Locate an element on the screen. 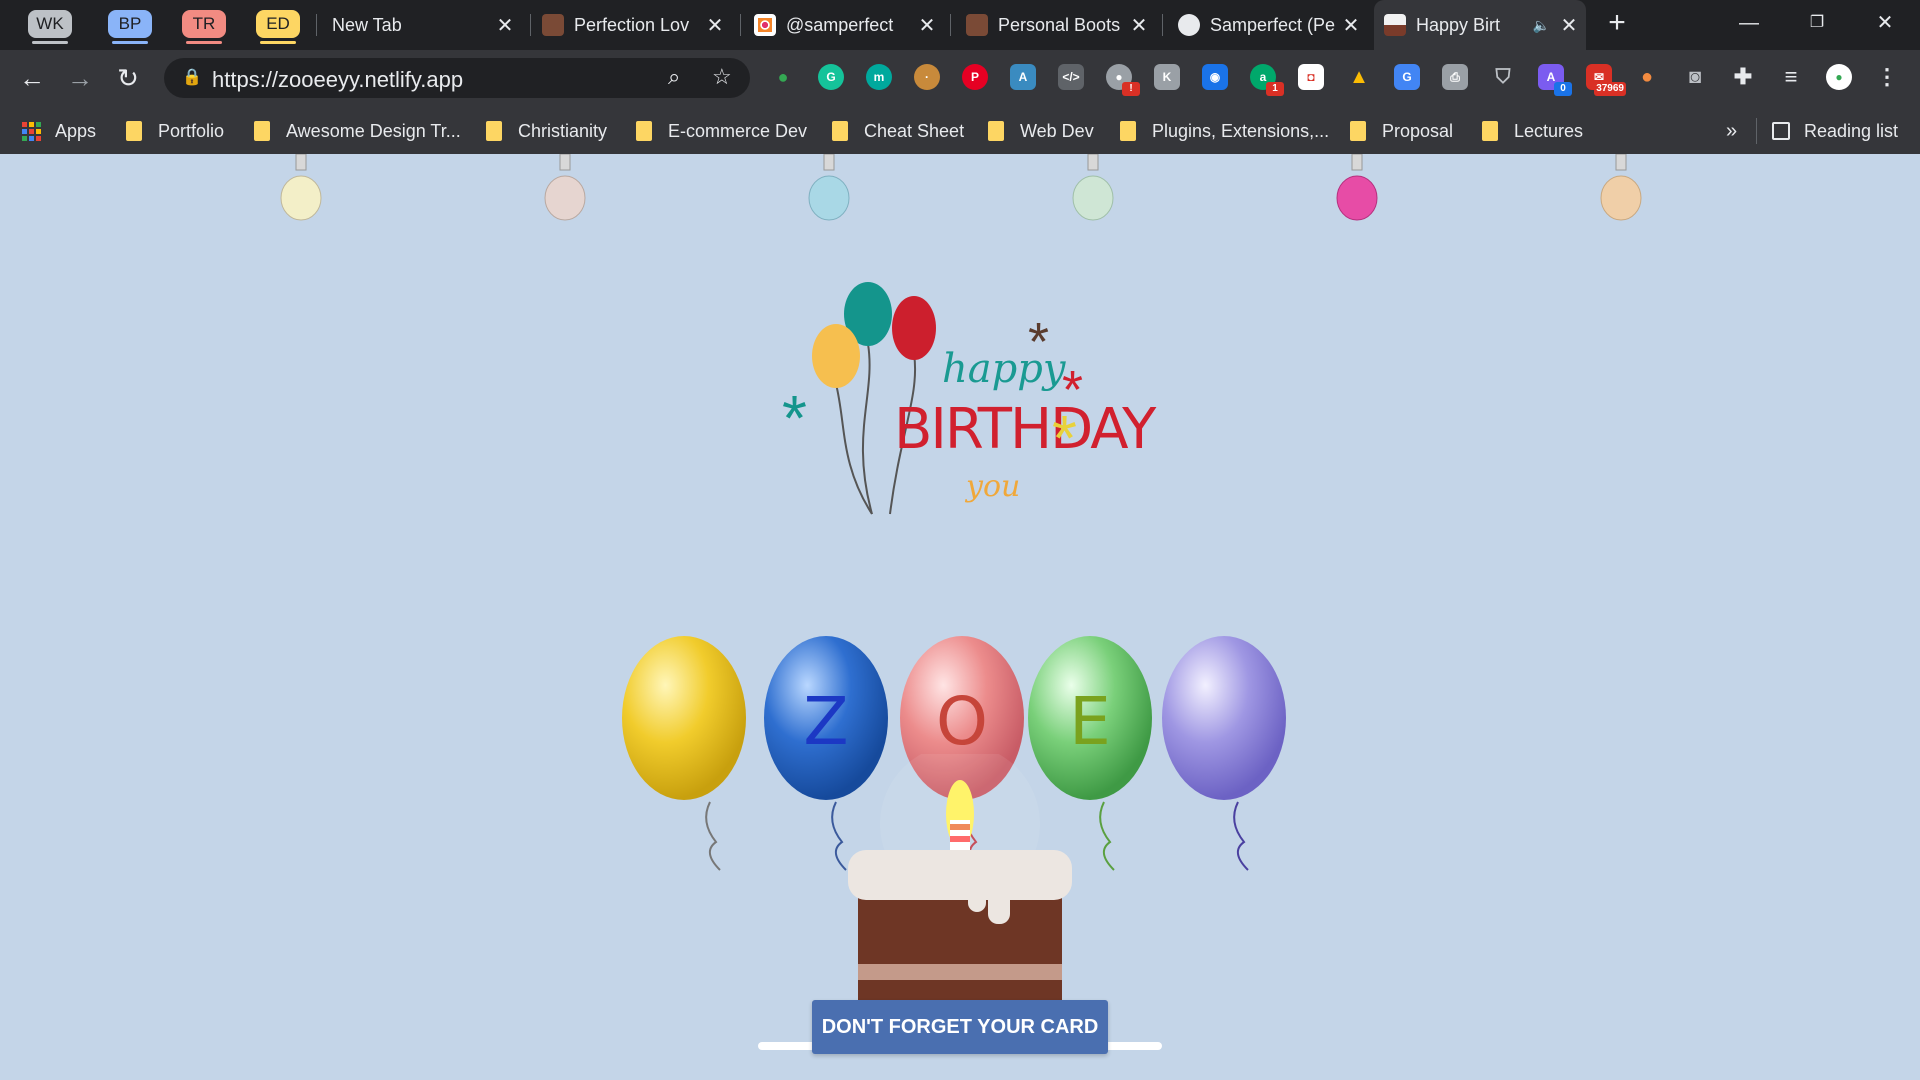  tab-title: @samperfect is located at coordinates (840, 24).